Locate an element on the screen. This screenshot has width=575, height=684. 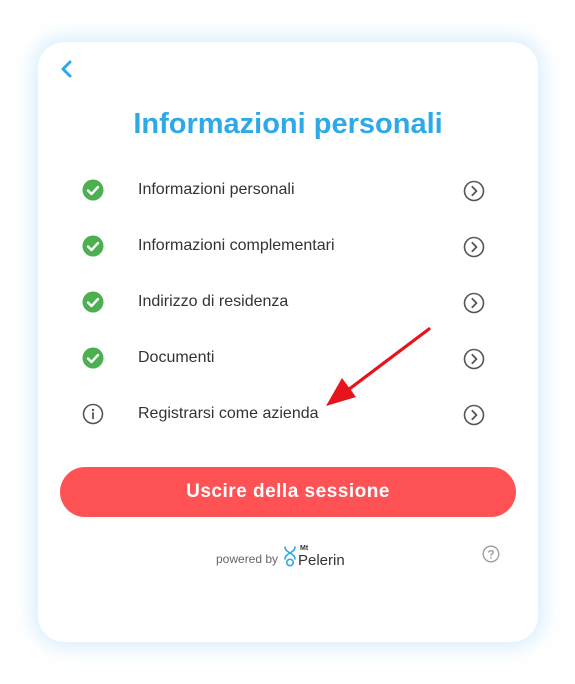
step-label: Documenti is located at coordinates (176, 357).